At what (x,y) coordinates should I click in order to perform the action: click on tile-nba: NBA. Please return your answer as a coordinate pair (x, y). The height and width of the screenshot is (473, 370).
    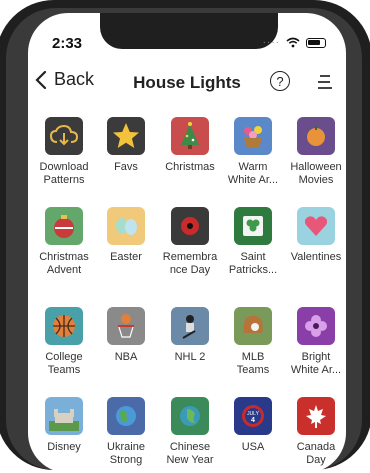
    Looking at the image, I should click on (126, 335).